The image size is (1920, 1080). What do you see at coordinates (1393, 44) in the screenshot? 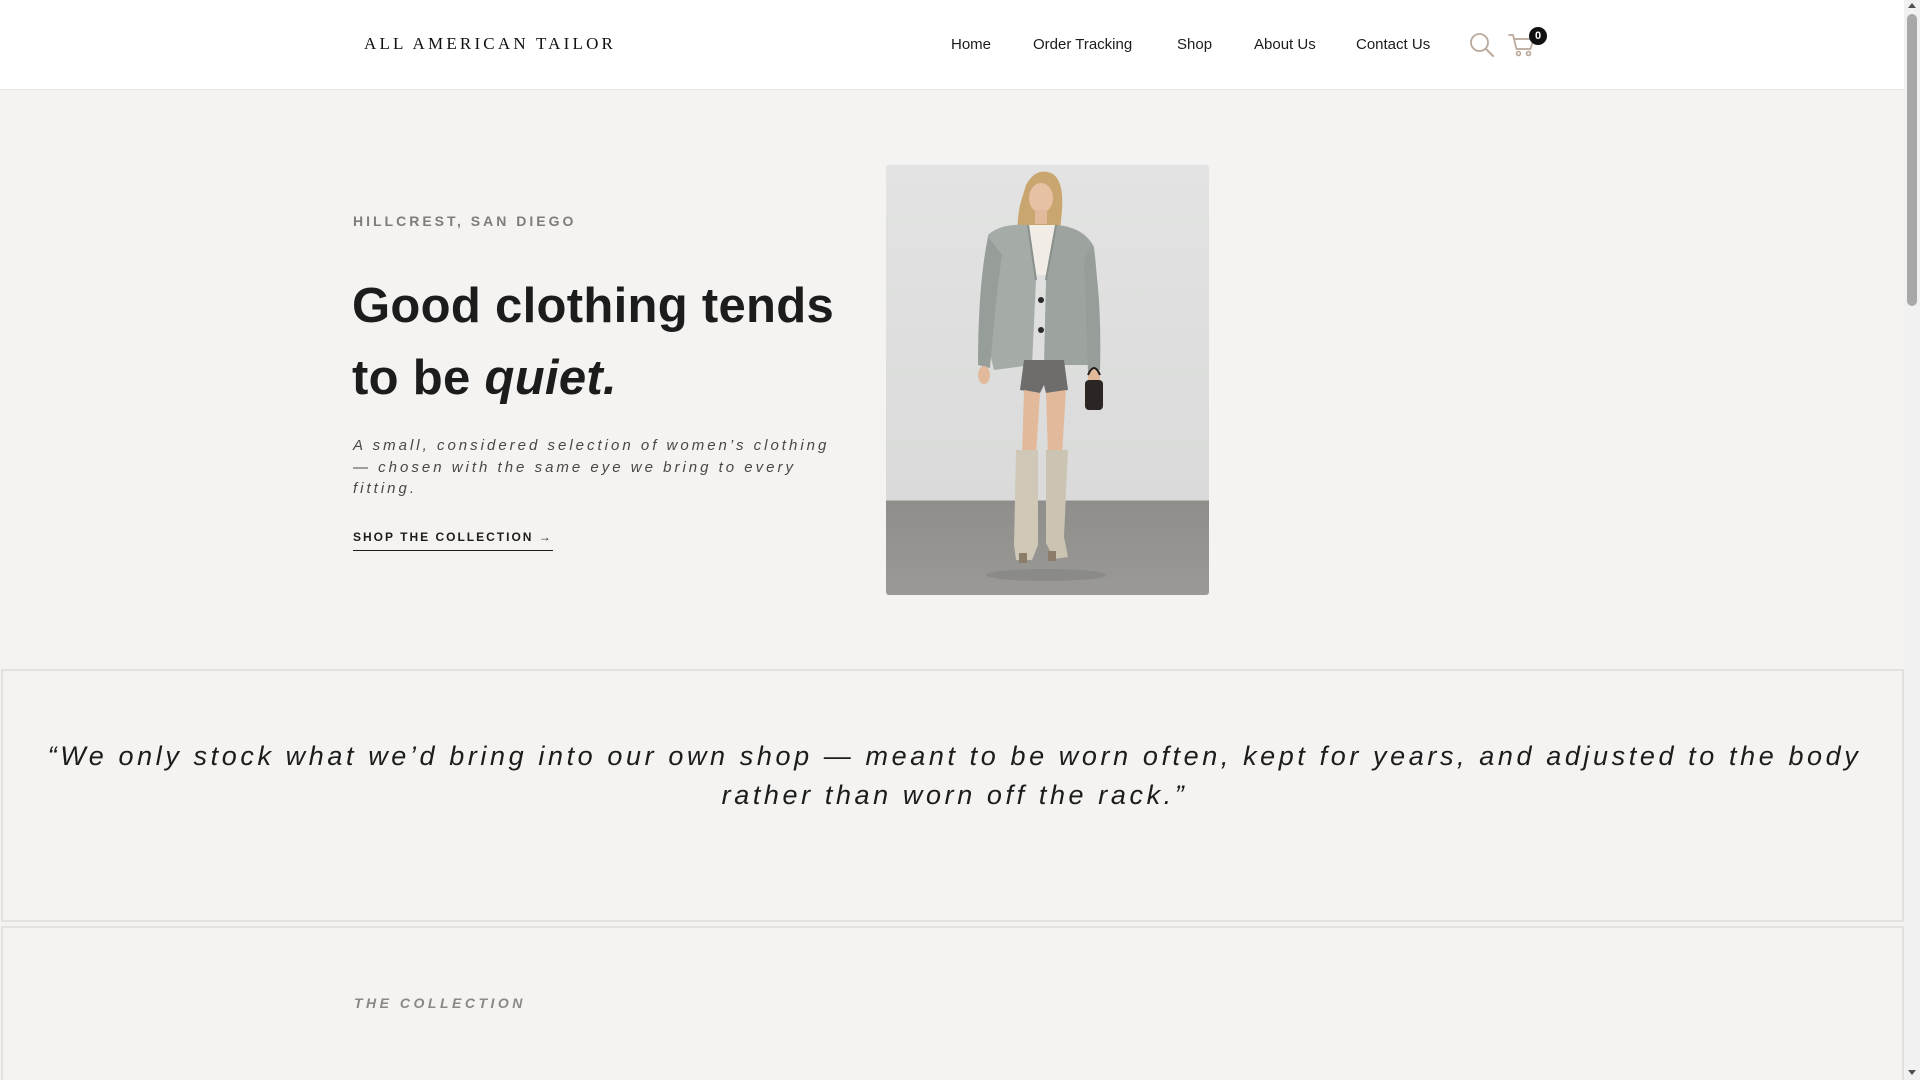
I see `nav-contact-us: Contact Us` at bounding box center [1393, 44].